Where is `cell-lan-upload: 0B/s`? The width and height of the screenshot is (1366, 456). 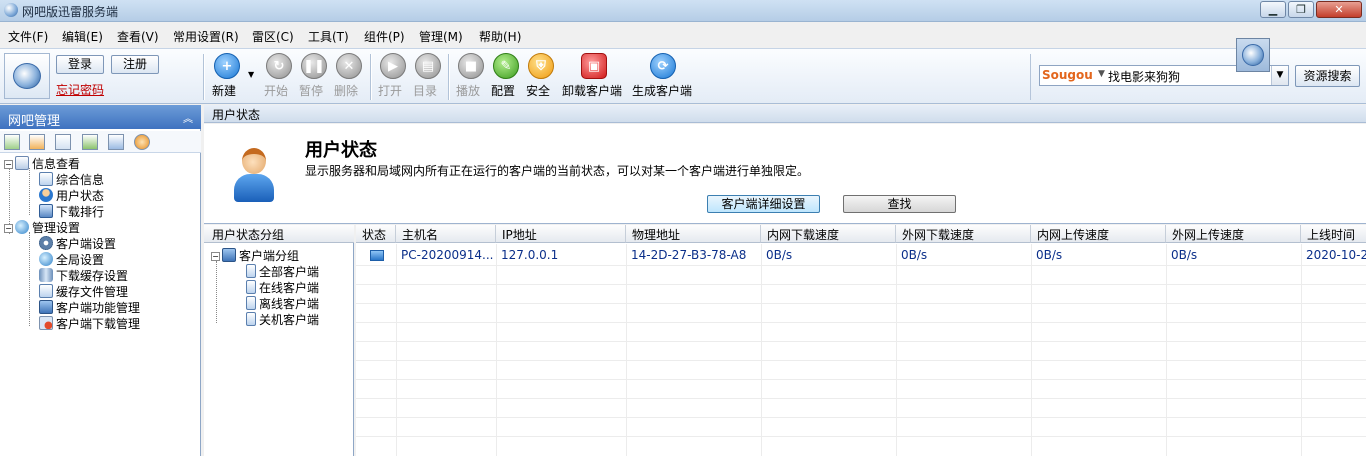
cell-lan-upload: 0B/s is located at coordinates (1049, 255).